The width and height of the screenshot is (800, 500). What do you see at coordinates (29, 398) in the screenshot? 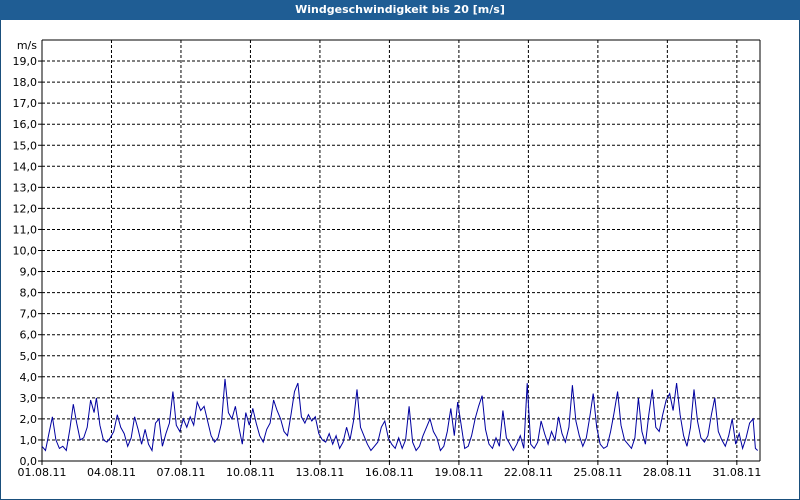
I see `y-tick-label: 3,0` at bounding box center [29, 398].